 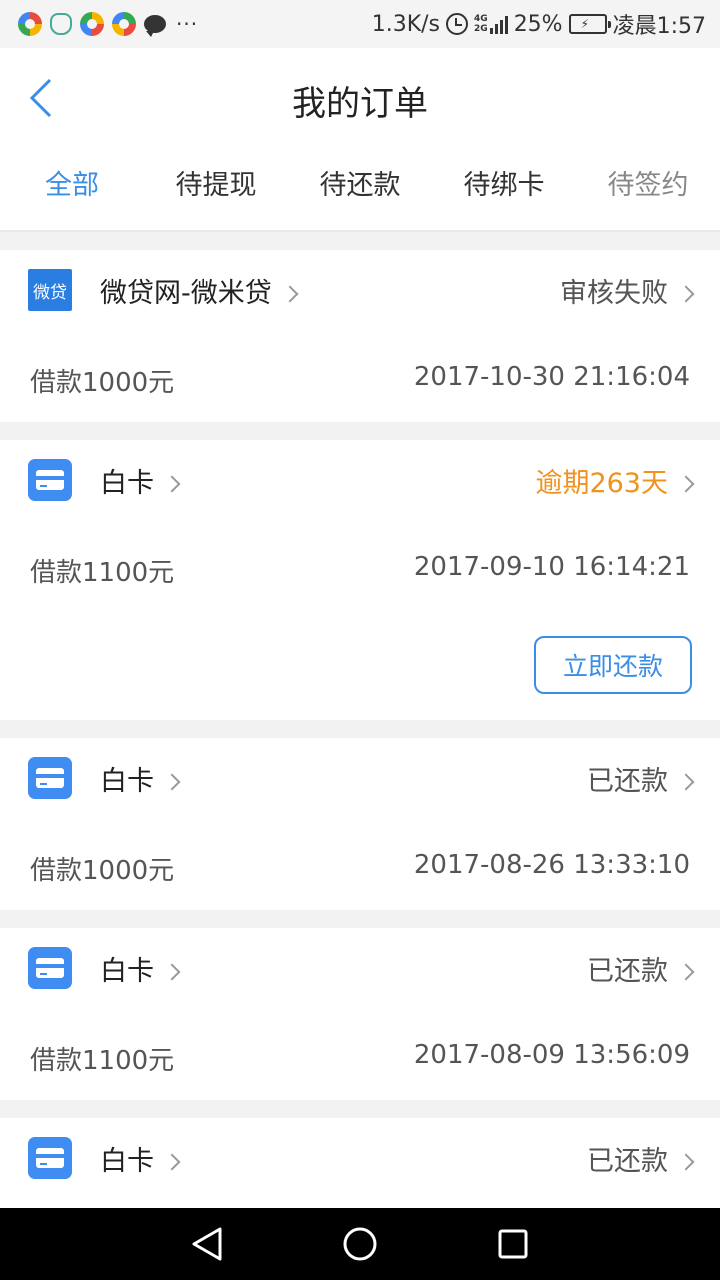 What do you see at coordinates (551, 567) in the screenshot?
I see `order-datetime: 2017-09-10 16:14:21` at bounding box center [551, 567].